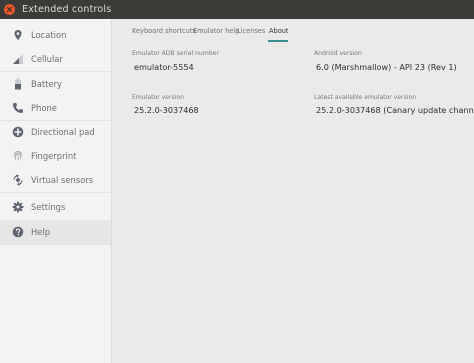 This screenshot has height=363, width=474. I want to click on close-icon, so click(9, 9).